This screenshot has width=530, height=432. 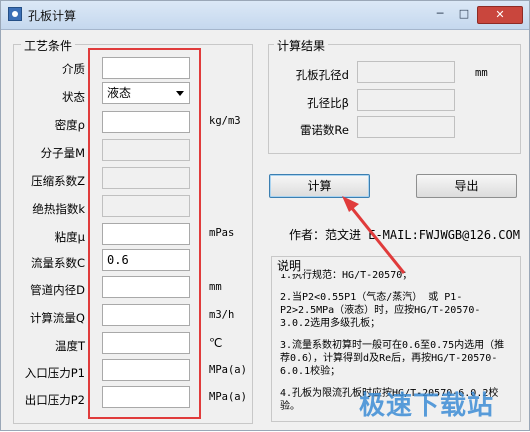 What do you see at coordinates (427, 406) in the screenshot?
I see `watermark: 极速下载站` at bounding box center [427, 406].